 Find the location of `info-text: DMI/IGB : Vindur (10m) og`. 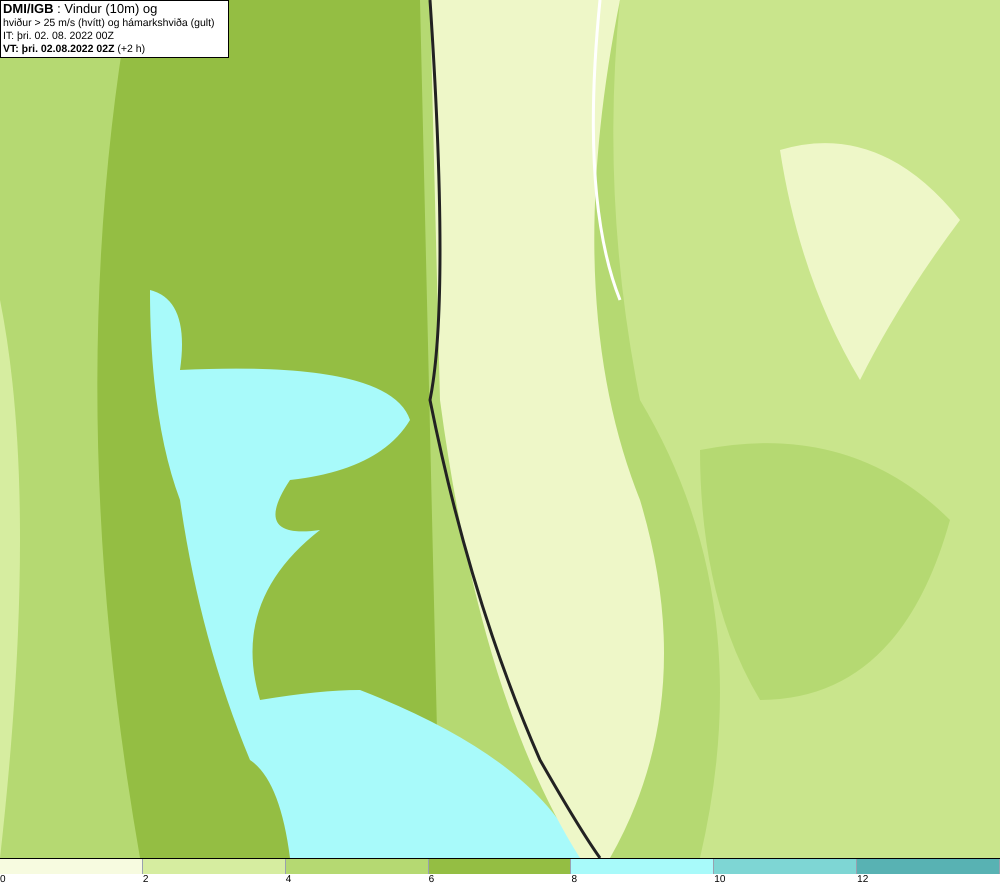

info-text: DMI/IGB : Vindur (10m) og is located at coordinates (80, 9).